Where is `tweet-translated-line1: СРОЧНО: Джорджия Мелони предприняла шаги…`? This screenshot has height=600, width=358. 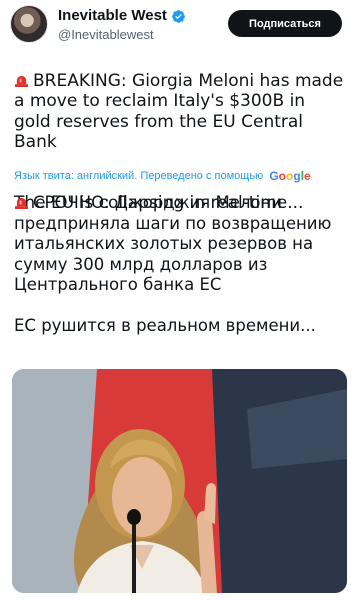 tweet-translated-line1: СРОЧНО: Джорджия Мелони предприняла шаги… is located at coordinates (173, 243).